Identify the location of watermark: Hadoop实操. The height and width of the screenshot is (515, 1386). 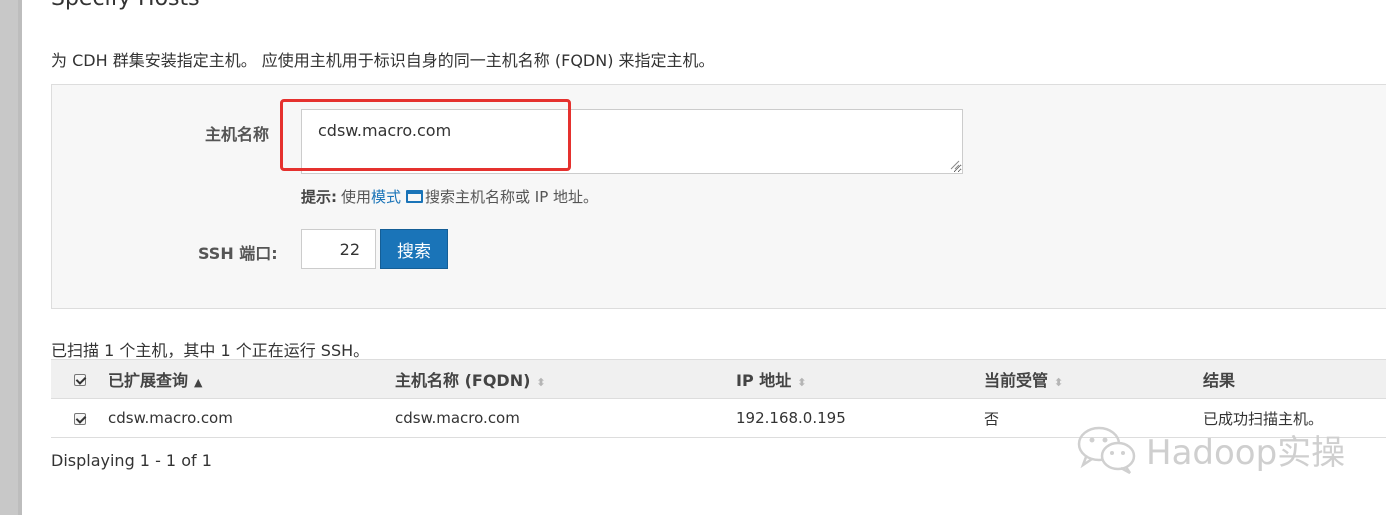
(1210, 449).